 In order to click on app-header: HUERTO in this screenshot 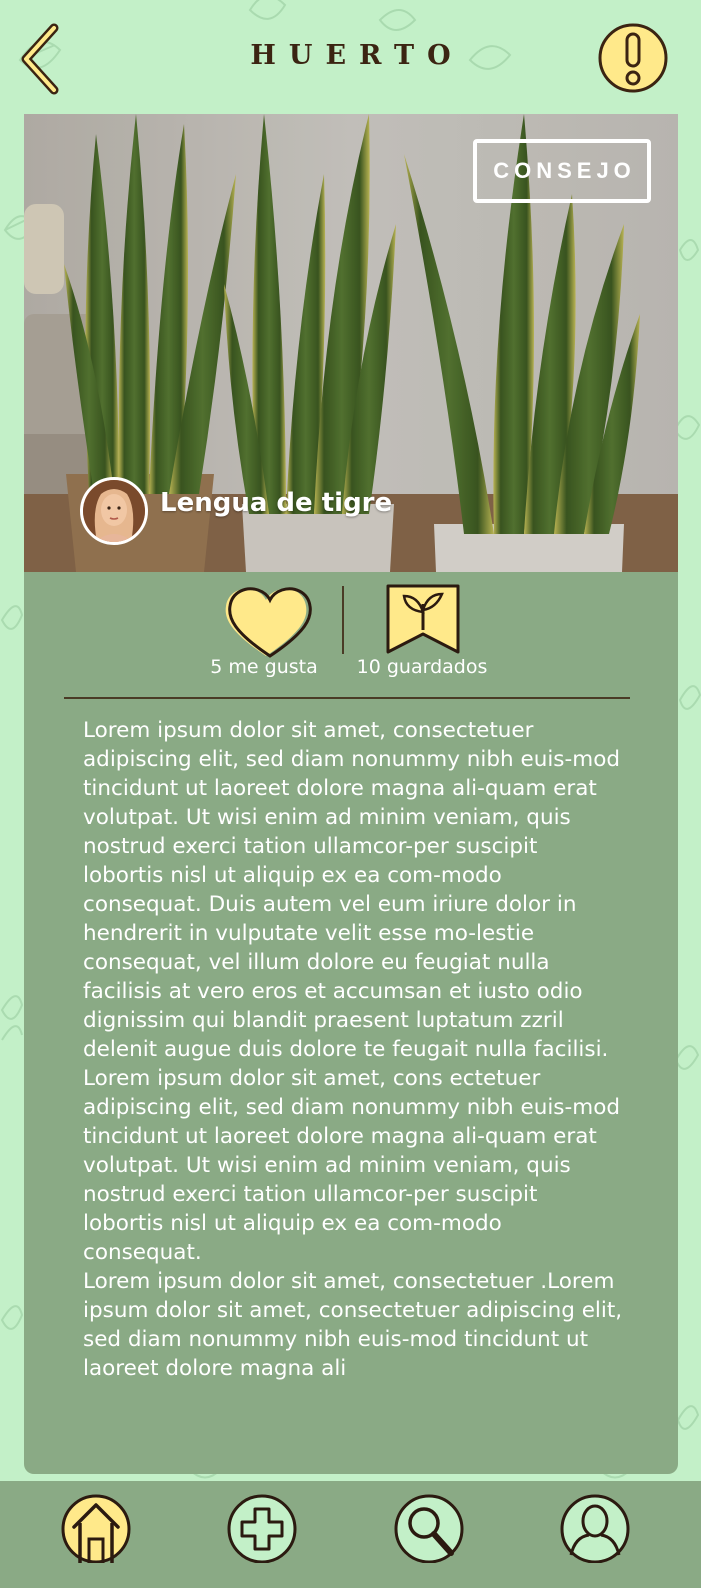, I will do `click(350, 56)`.